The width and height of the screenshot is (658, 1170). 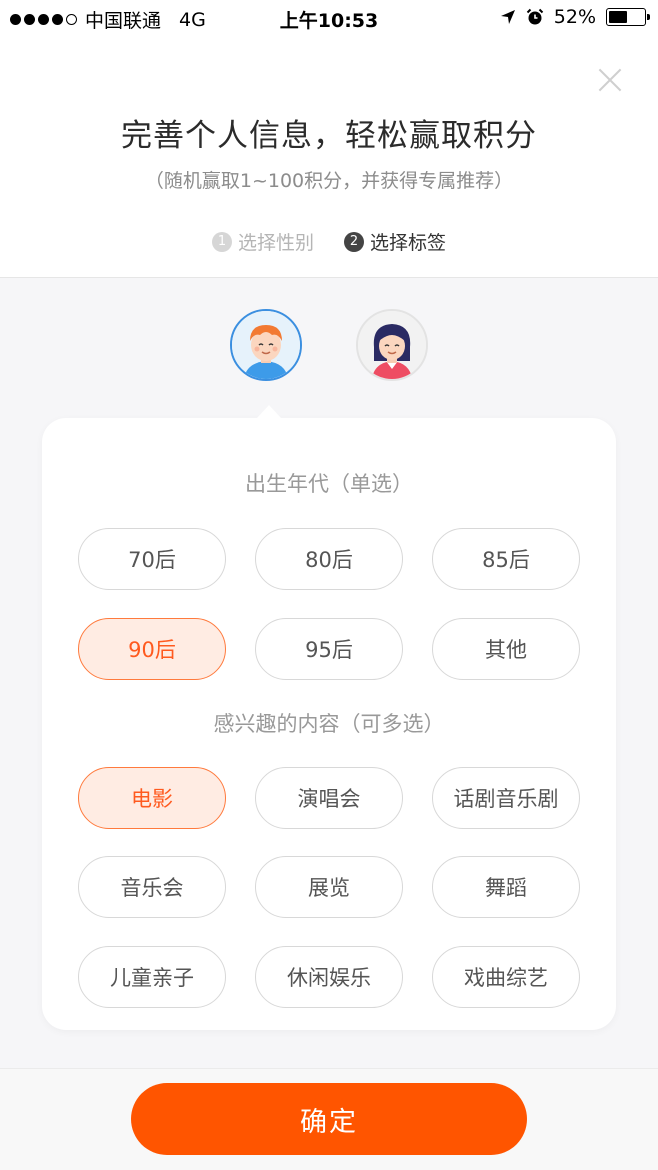 I want to click on page-title: 完善个人信息，轻松赢取积分, so click(x=329, y=136).